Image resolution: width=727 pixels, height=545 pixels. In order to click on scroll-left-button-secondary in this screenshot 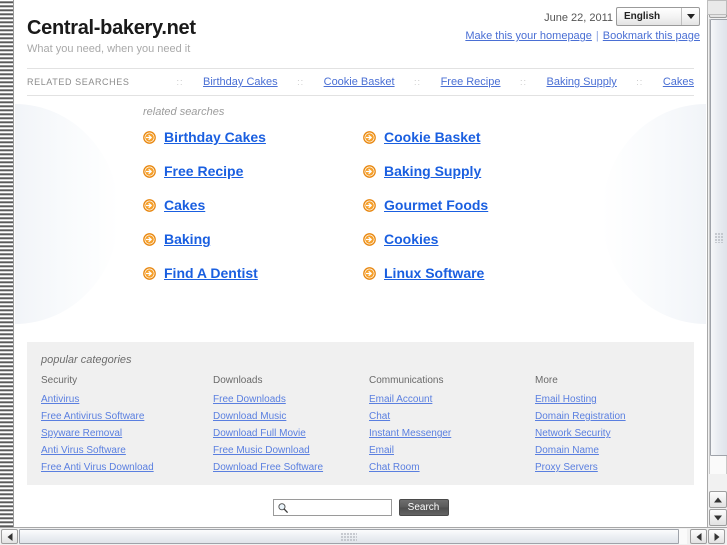, I will do `click(698, 536)`.